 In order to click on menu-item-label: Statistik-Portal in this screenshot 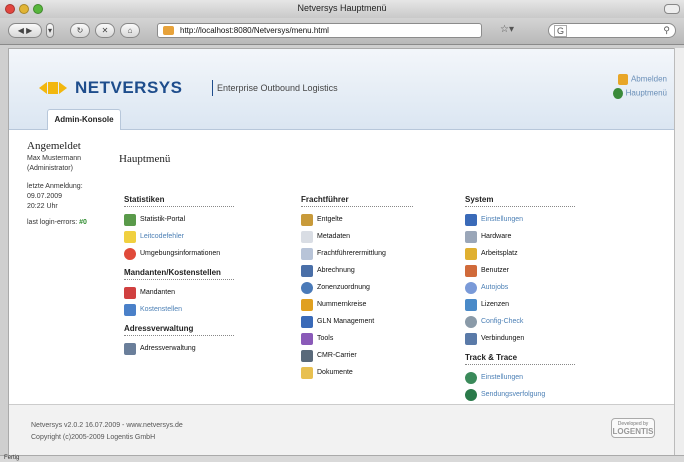, I will do `click(162, 219)`.